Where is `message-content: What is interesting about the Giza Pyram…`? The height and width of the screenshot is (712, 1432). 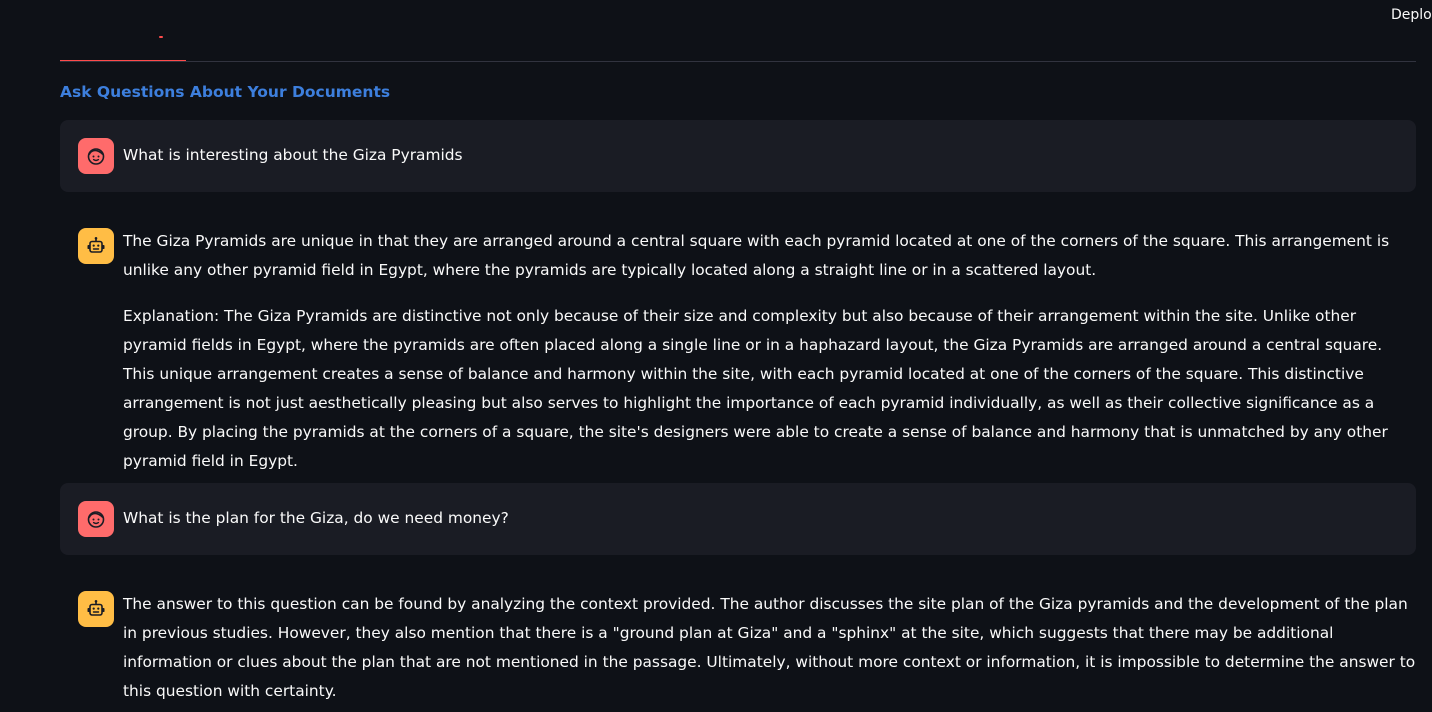
message-content: What is interesting about the Giza Pyram… is located at coordinates (769, 155).